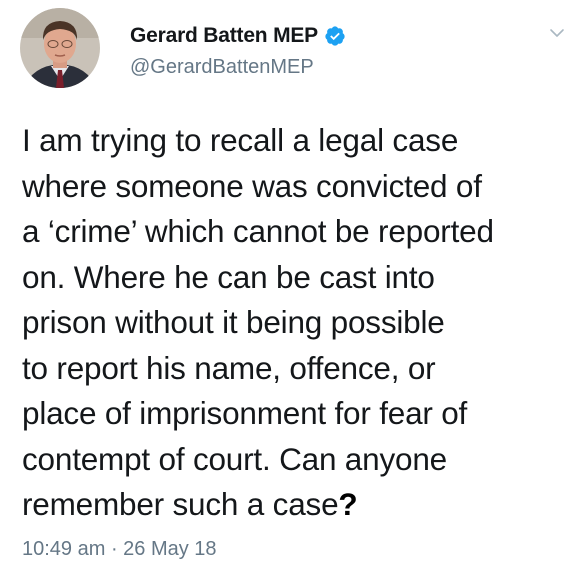  Describe the element at coordinates (222, 67) in the screenshot. I see `author-handle: @GerardBattenMEP` at that location.